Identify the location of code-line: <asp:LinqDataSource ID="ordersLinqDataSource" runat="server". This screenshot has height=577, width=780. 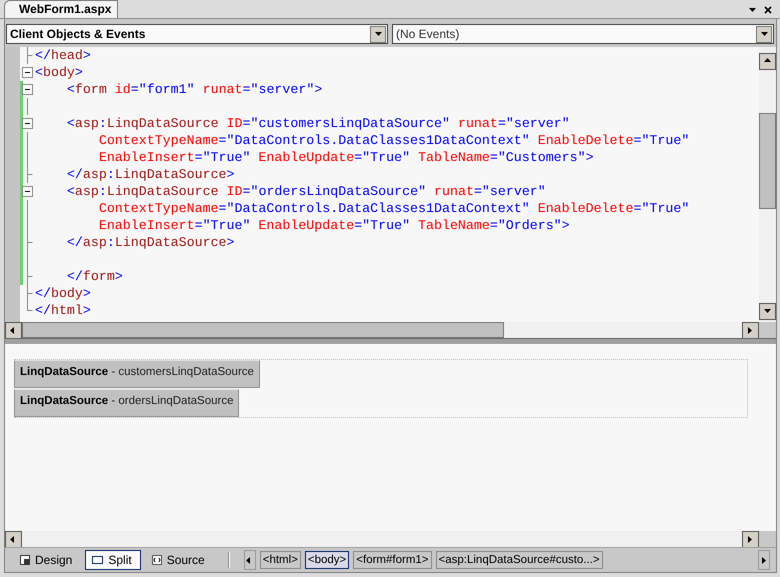
(306, 191).